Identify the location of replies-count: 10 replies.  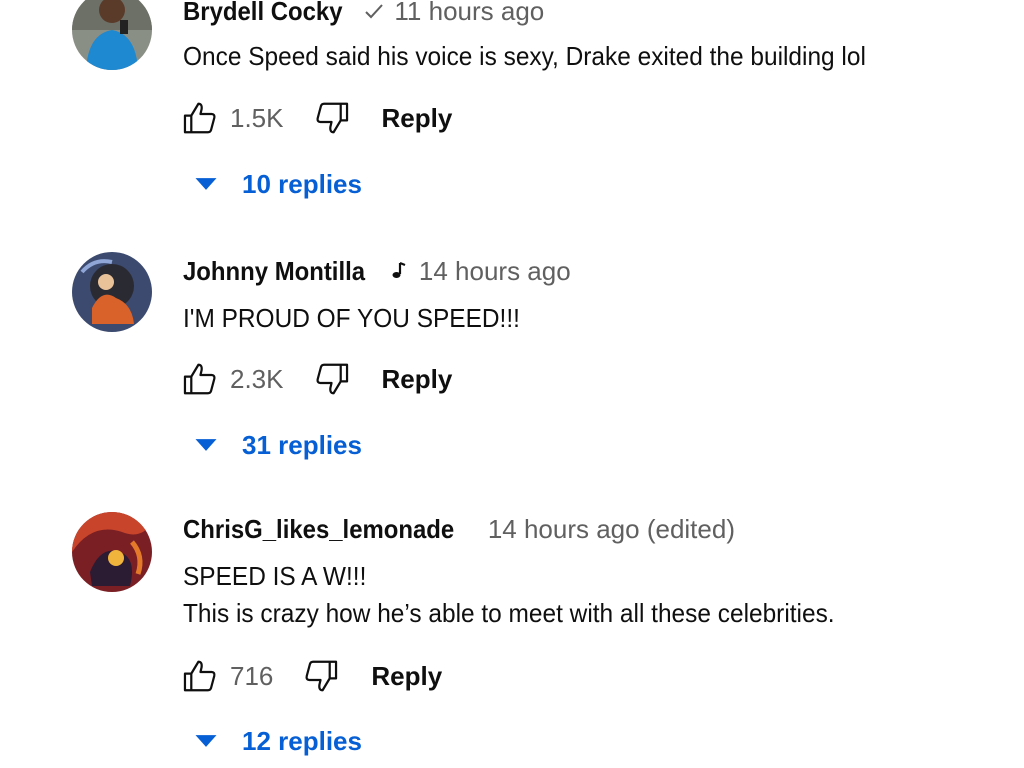
(302, 183).